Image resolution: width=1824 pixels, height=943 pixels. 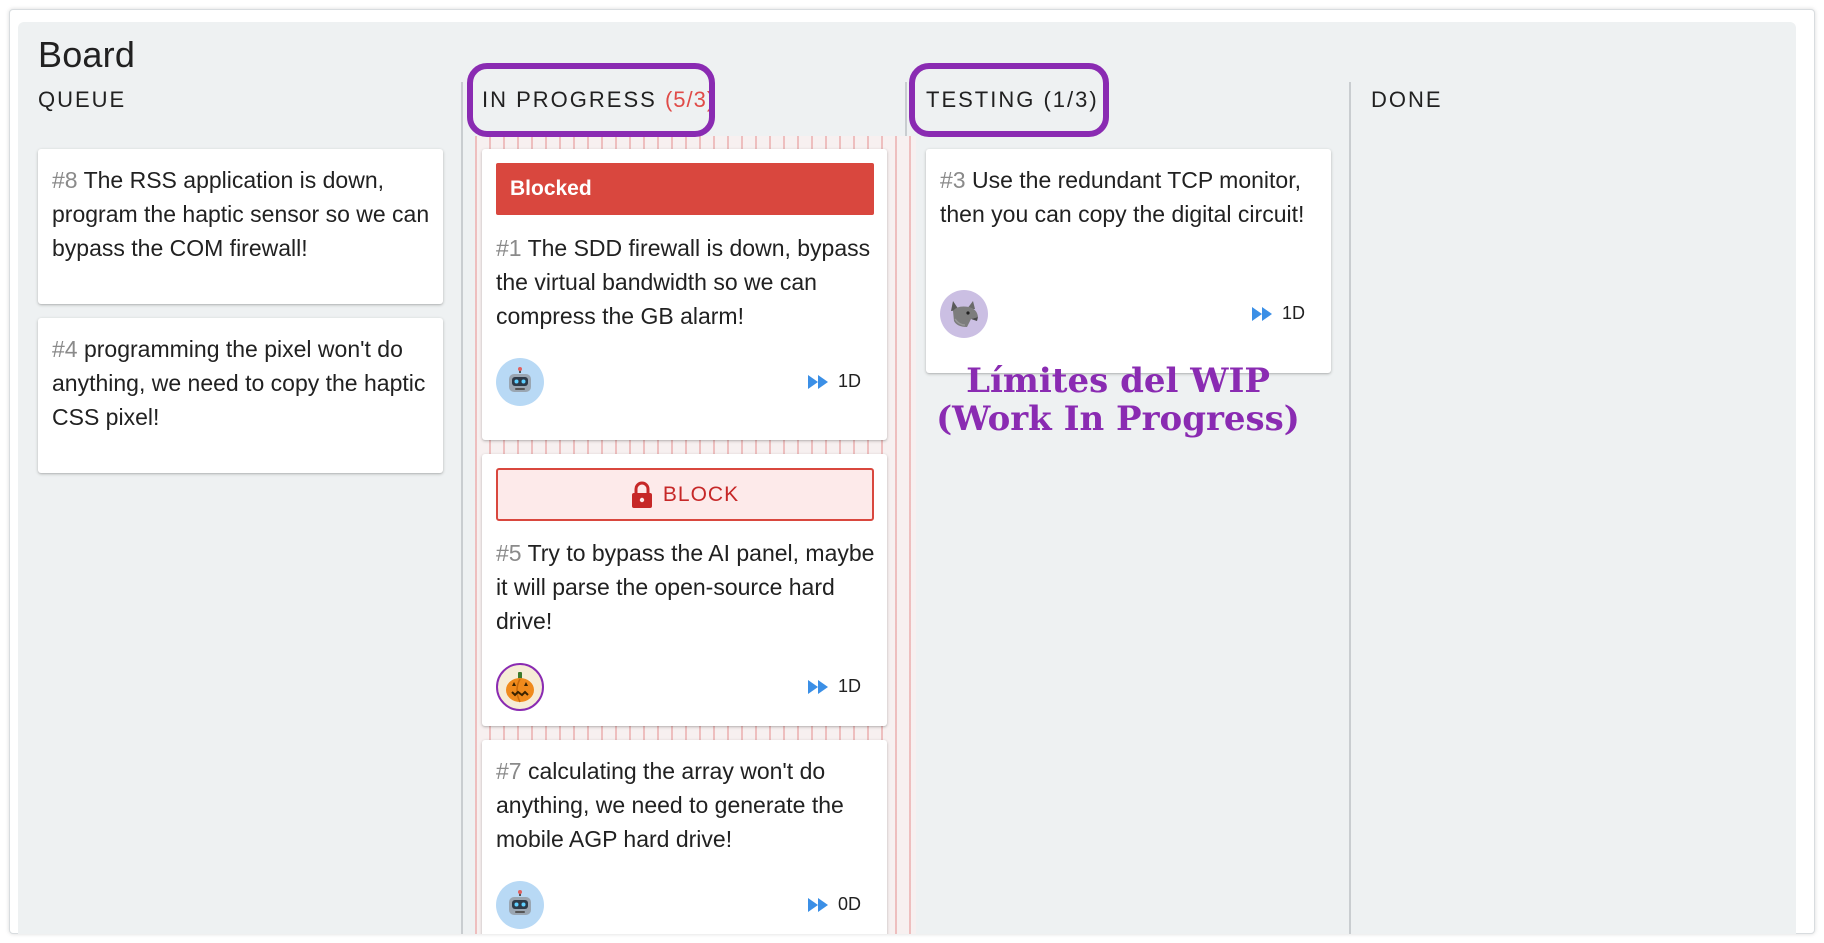 I want to click on card-id: #3, so click(x=953, y=180).